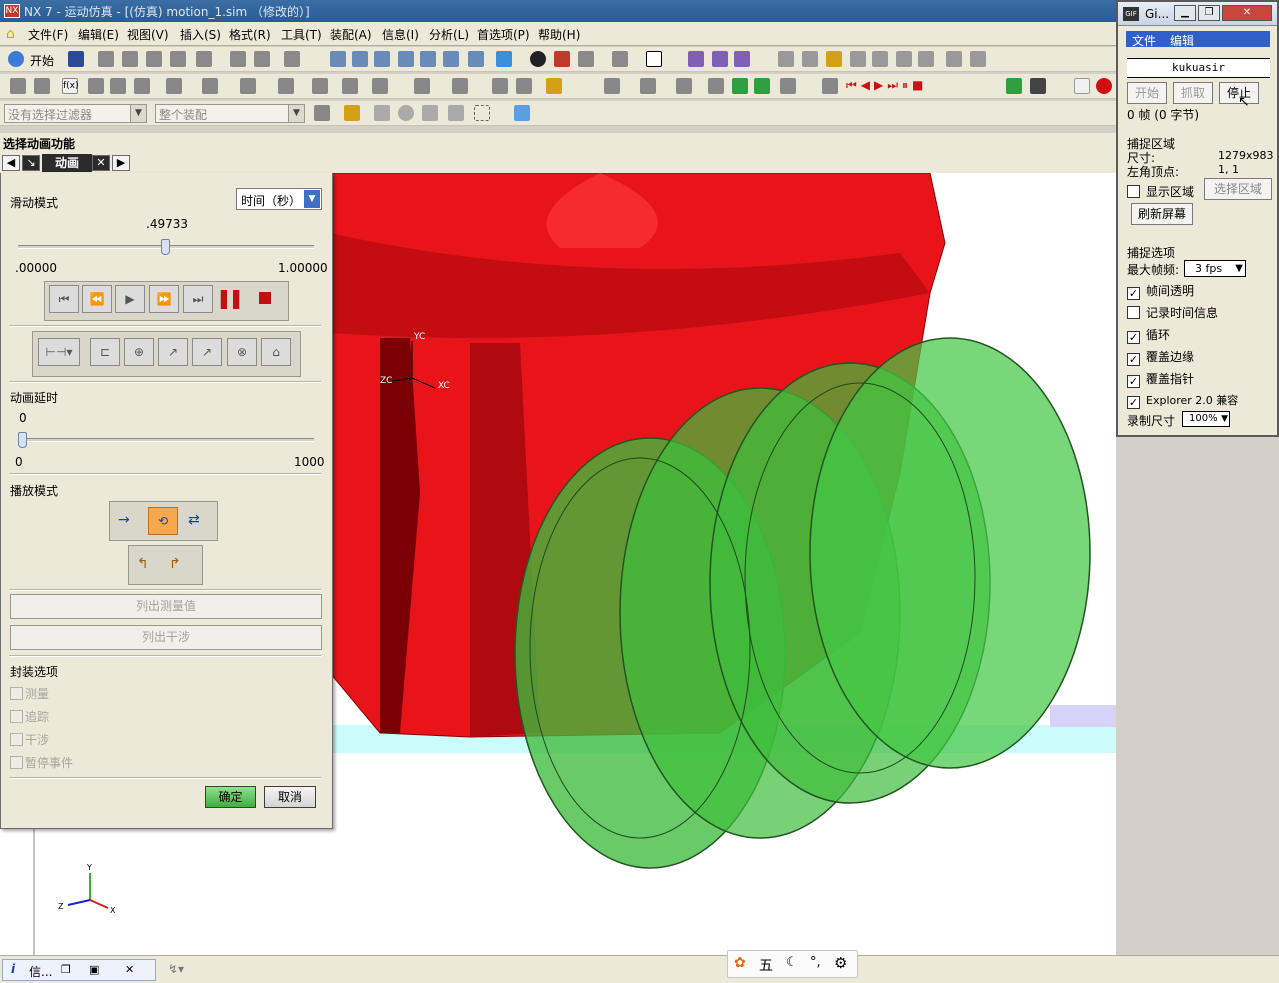 The height and width of the screenshot is (983, 1279). What do you see at coordinates (456, 113) in the screenshot?
I see `select-feature-icon` at bounding box center [456, 113].